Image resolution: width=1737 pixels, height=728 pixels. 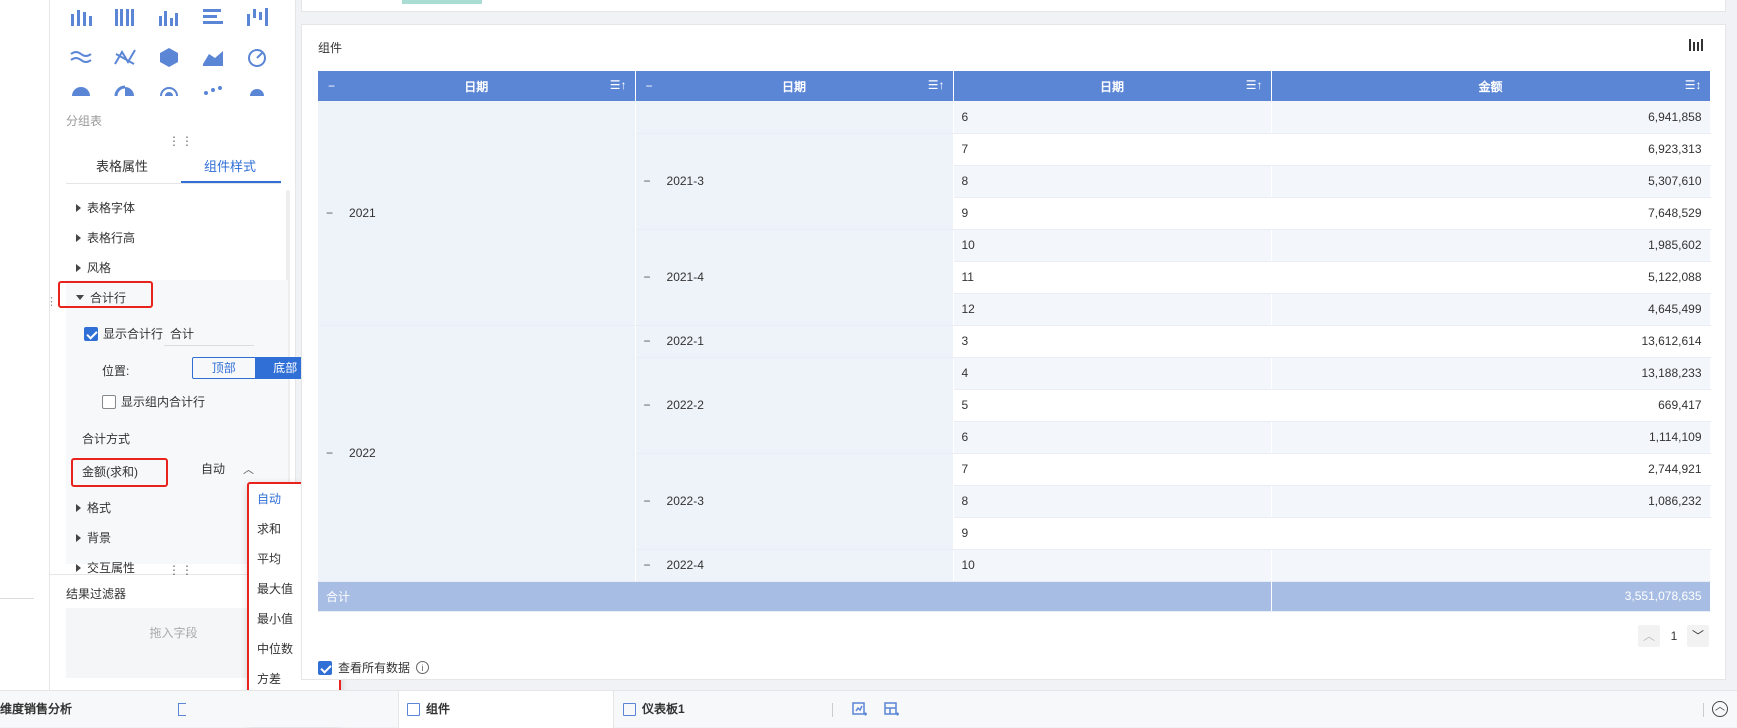 I want to click on chart-type-radar-icon, so click(x=169, y=57).